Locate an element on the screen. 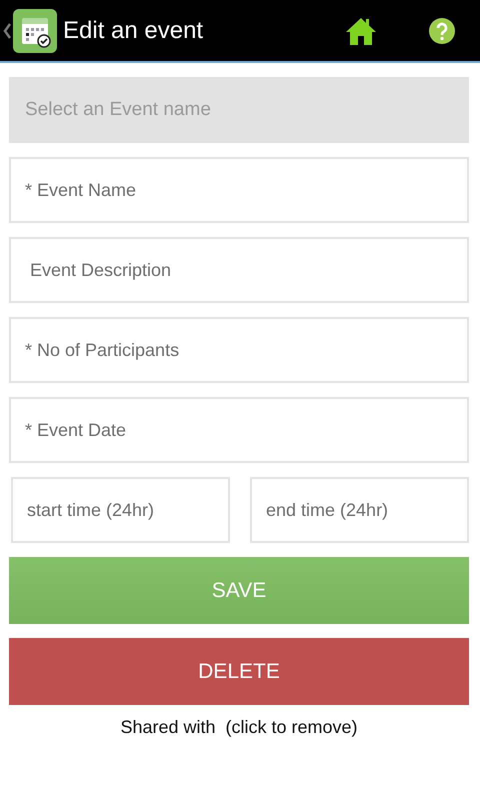 The width and height of the screenshot is (480, 800). time-field: end time (24hr) is located at coordinates (359, 510).